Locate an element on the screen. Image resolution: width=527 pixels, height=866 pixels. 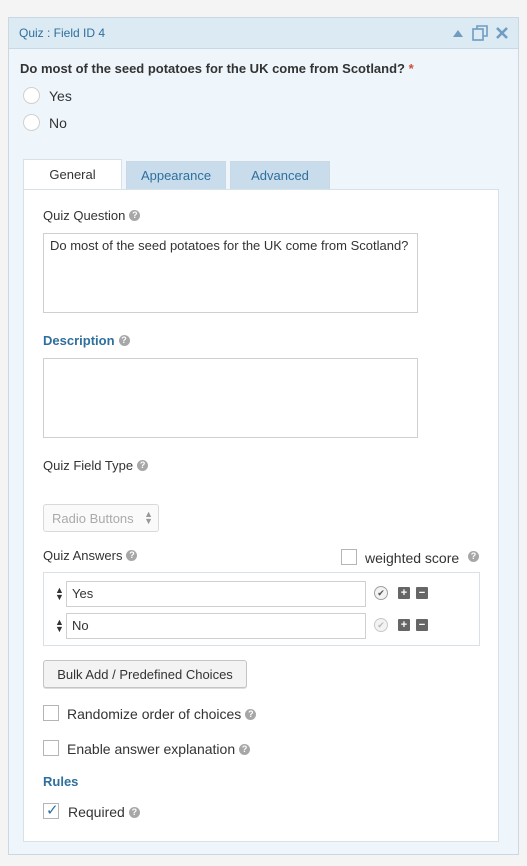
preview-choice-no: No is located at coordinates (45, 122).